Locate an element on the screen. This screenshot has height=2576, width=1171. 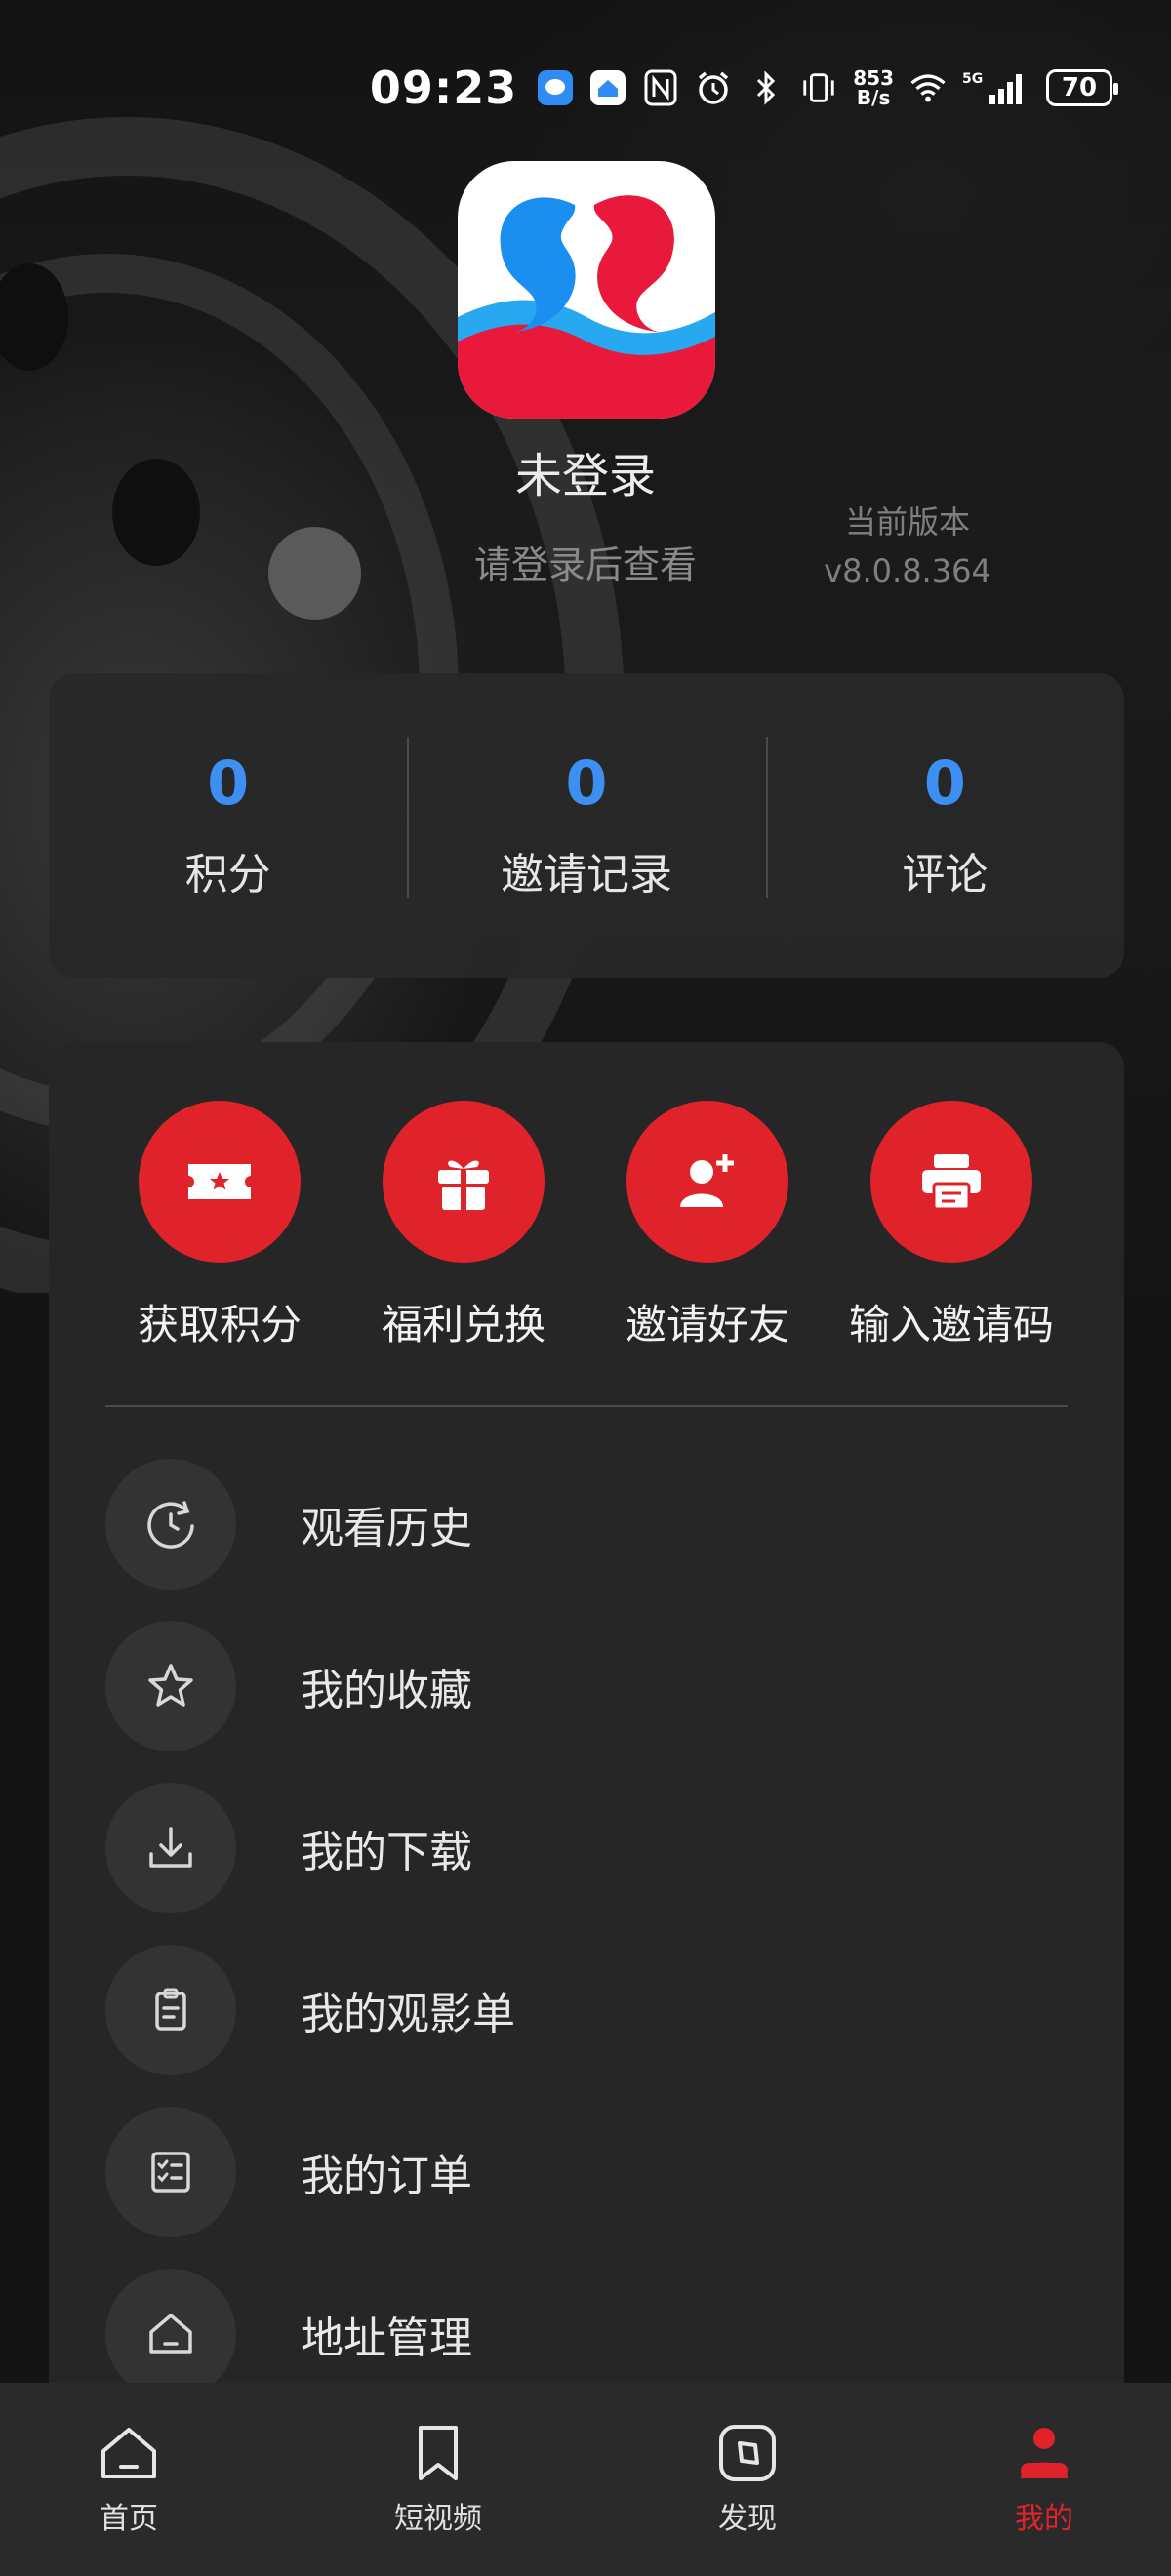
menu-item-label: 我的下载 is located at coordinates (386, 1852).